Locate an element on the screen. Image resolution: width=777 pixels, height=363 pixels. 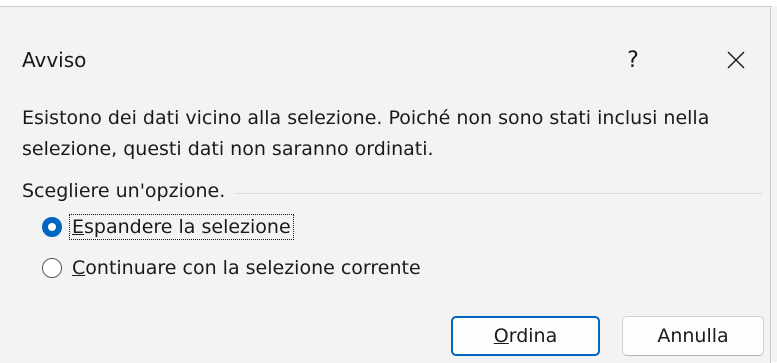
close-icon is located at coordinates (736, 60).